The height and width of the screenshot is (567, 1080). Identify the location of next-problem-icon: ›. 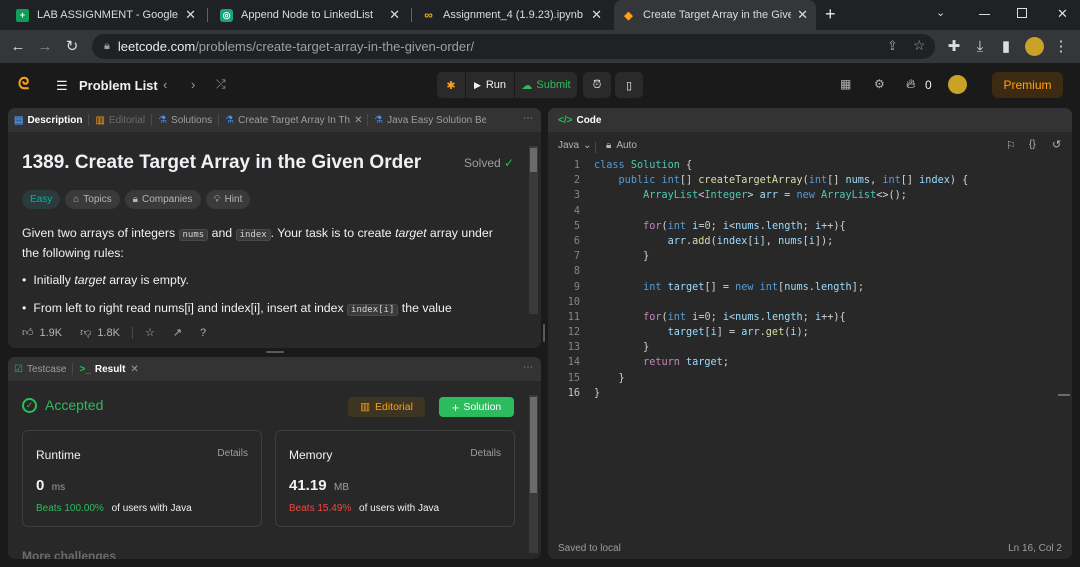
(193, 84).